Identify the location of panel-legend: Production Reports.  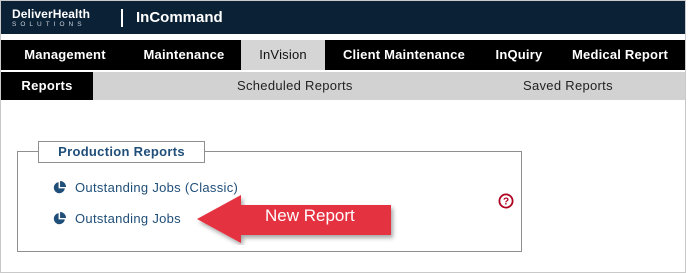
(121, 152).